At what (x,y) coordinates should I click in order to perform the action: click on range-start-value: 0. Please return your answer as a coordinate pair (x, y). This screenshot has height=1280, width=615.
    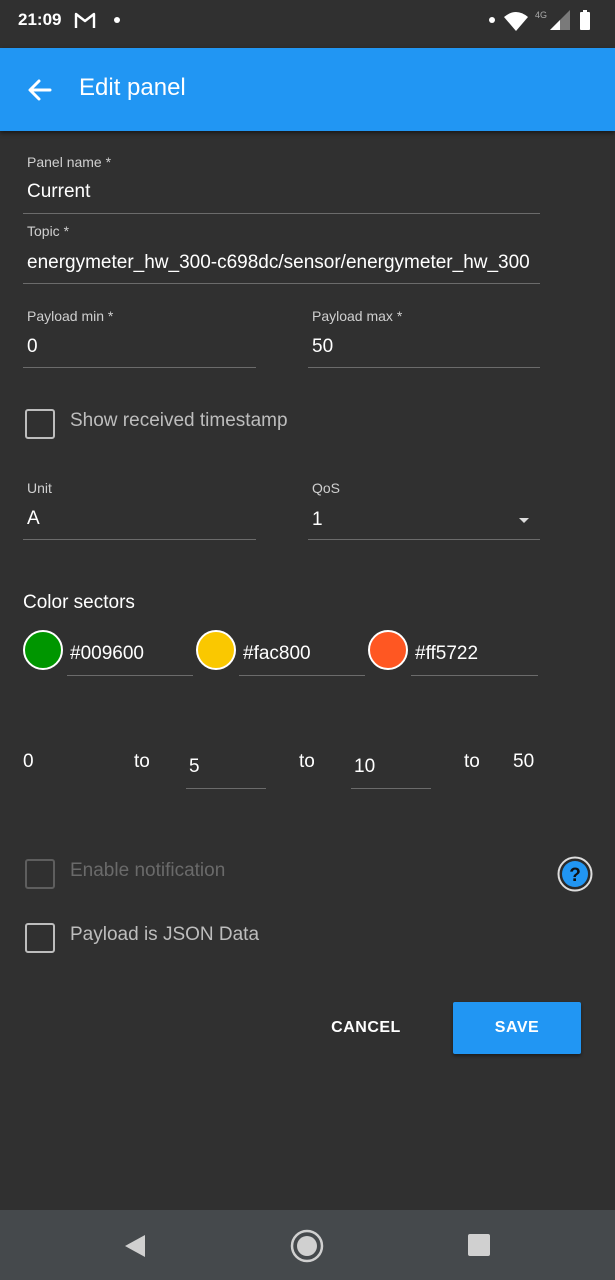
    Looking at the image, I should click on (28, 761).